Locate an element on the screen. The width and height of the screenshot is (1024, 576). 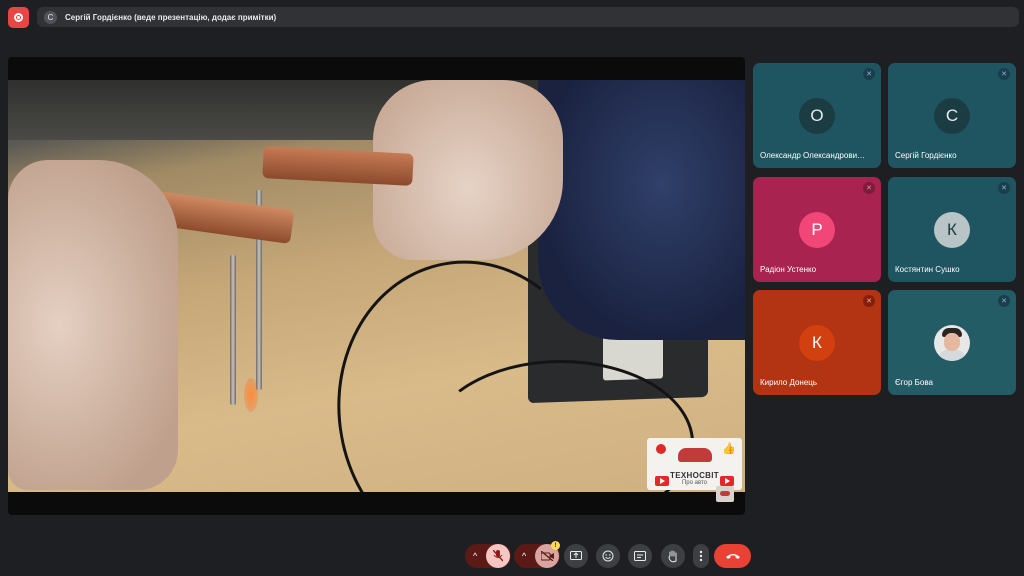
participant-name: Єгор Бова is located at coordinates (914, 382).